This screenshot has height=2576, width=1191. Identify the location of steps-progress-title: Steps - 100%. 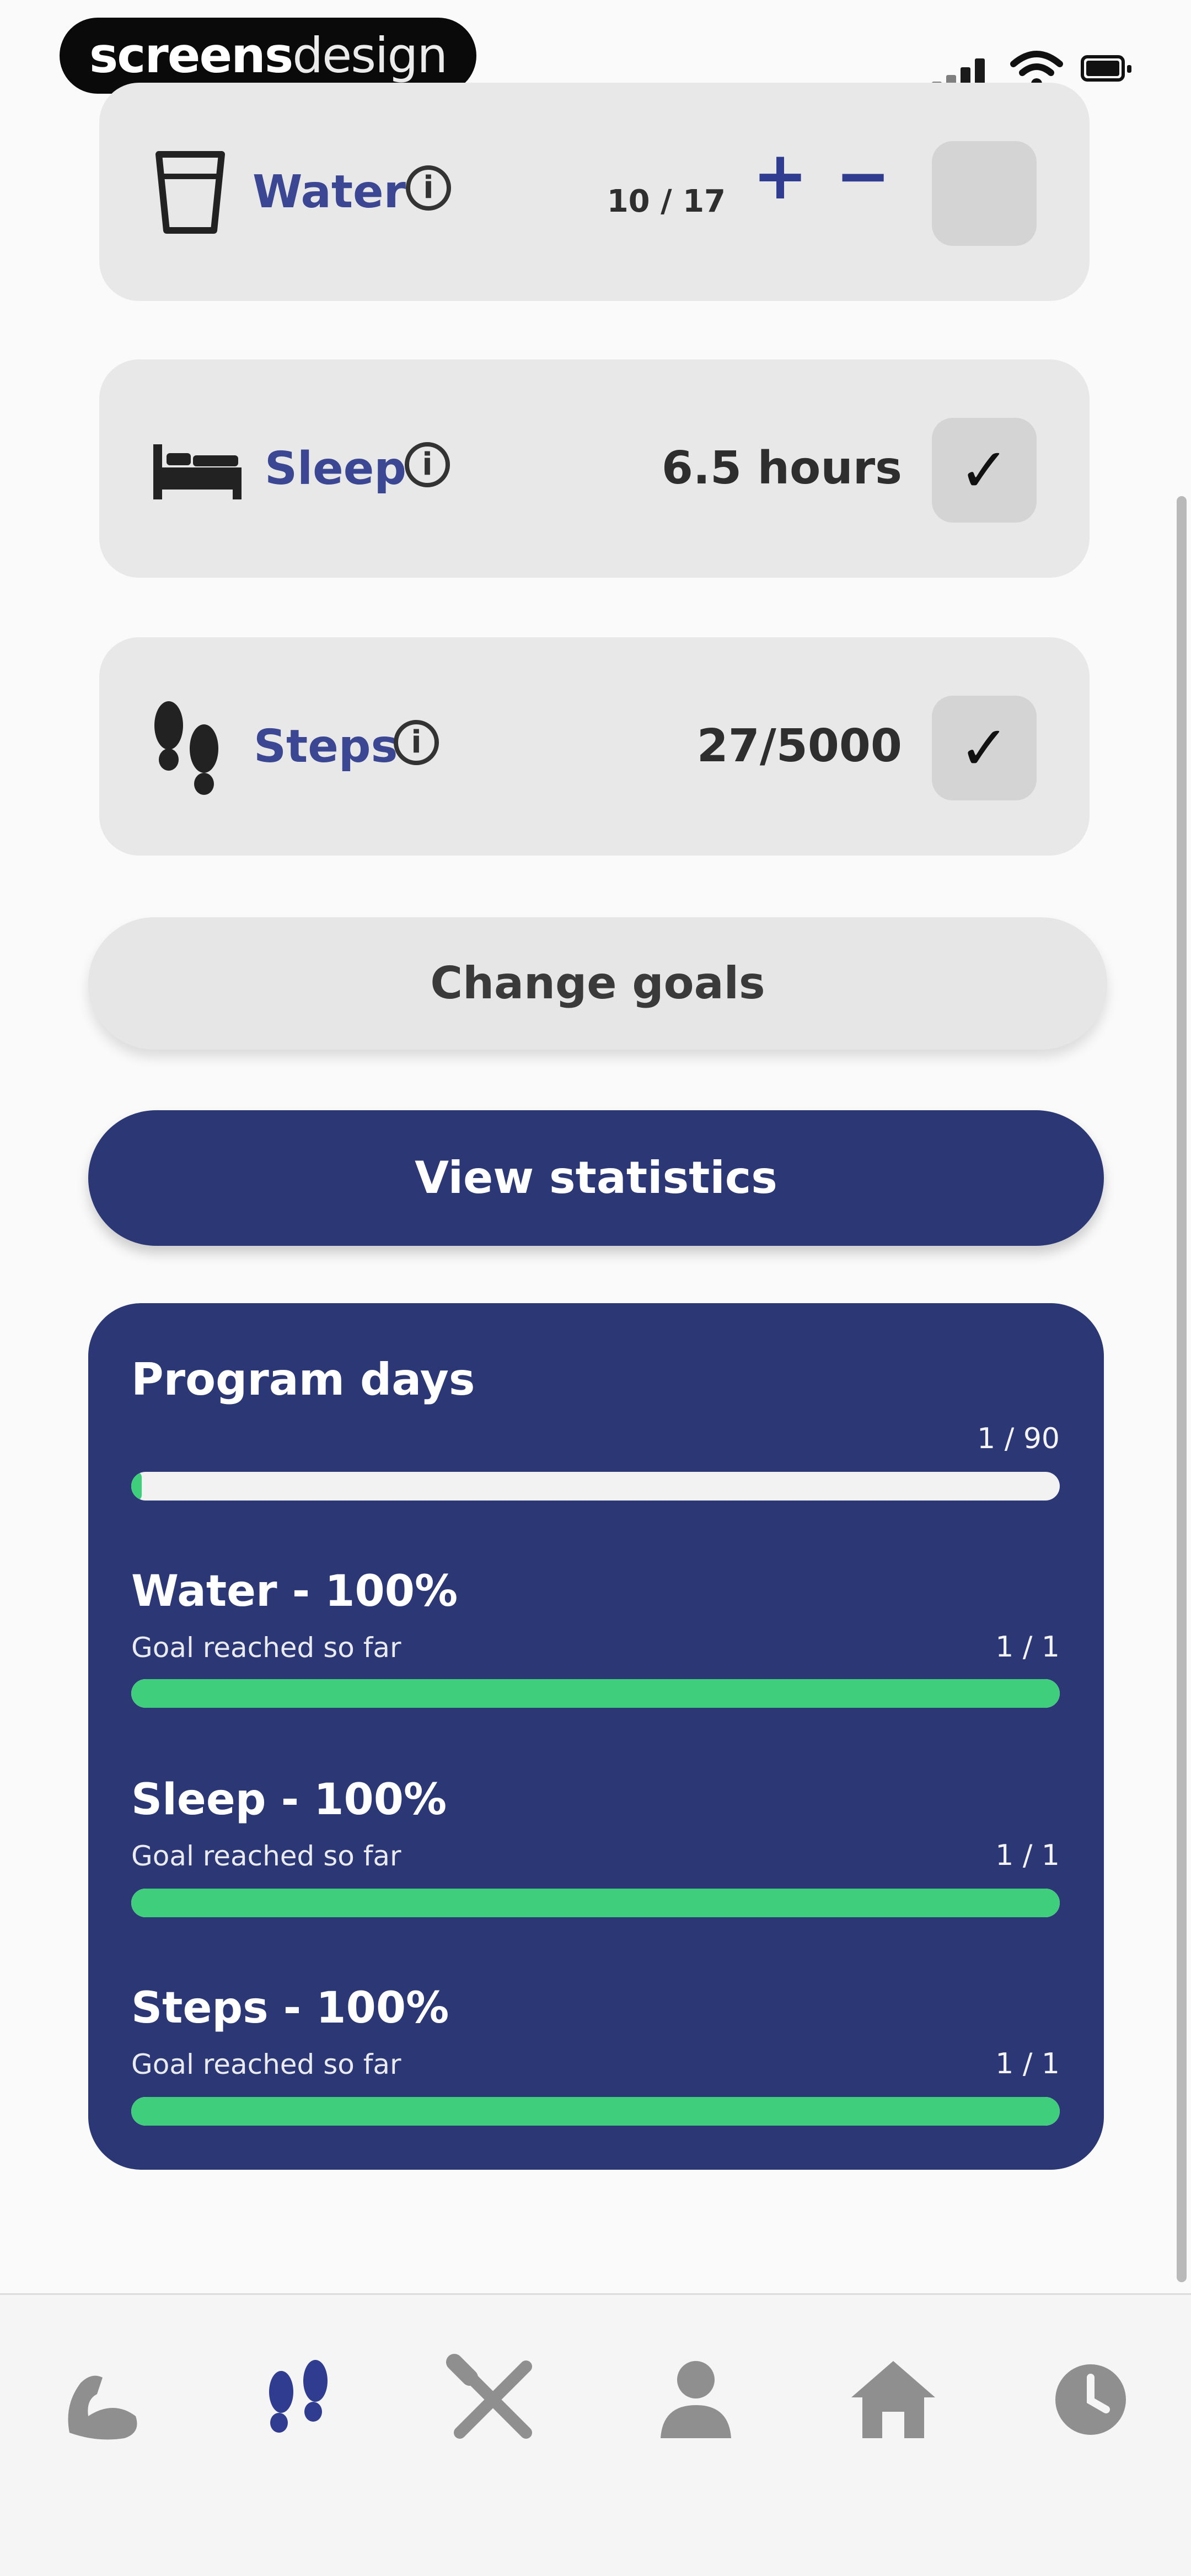
(290, 2008).